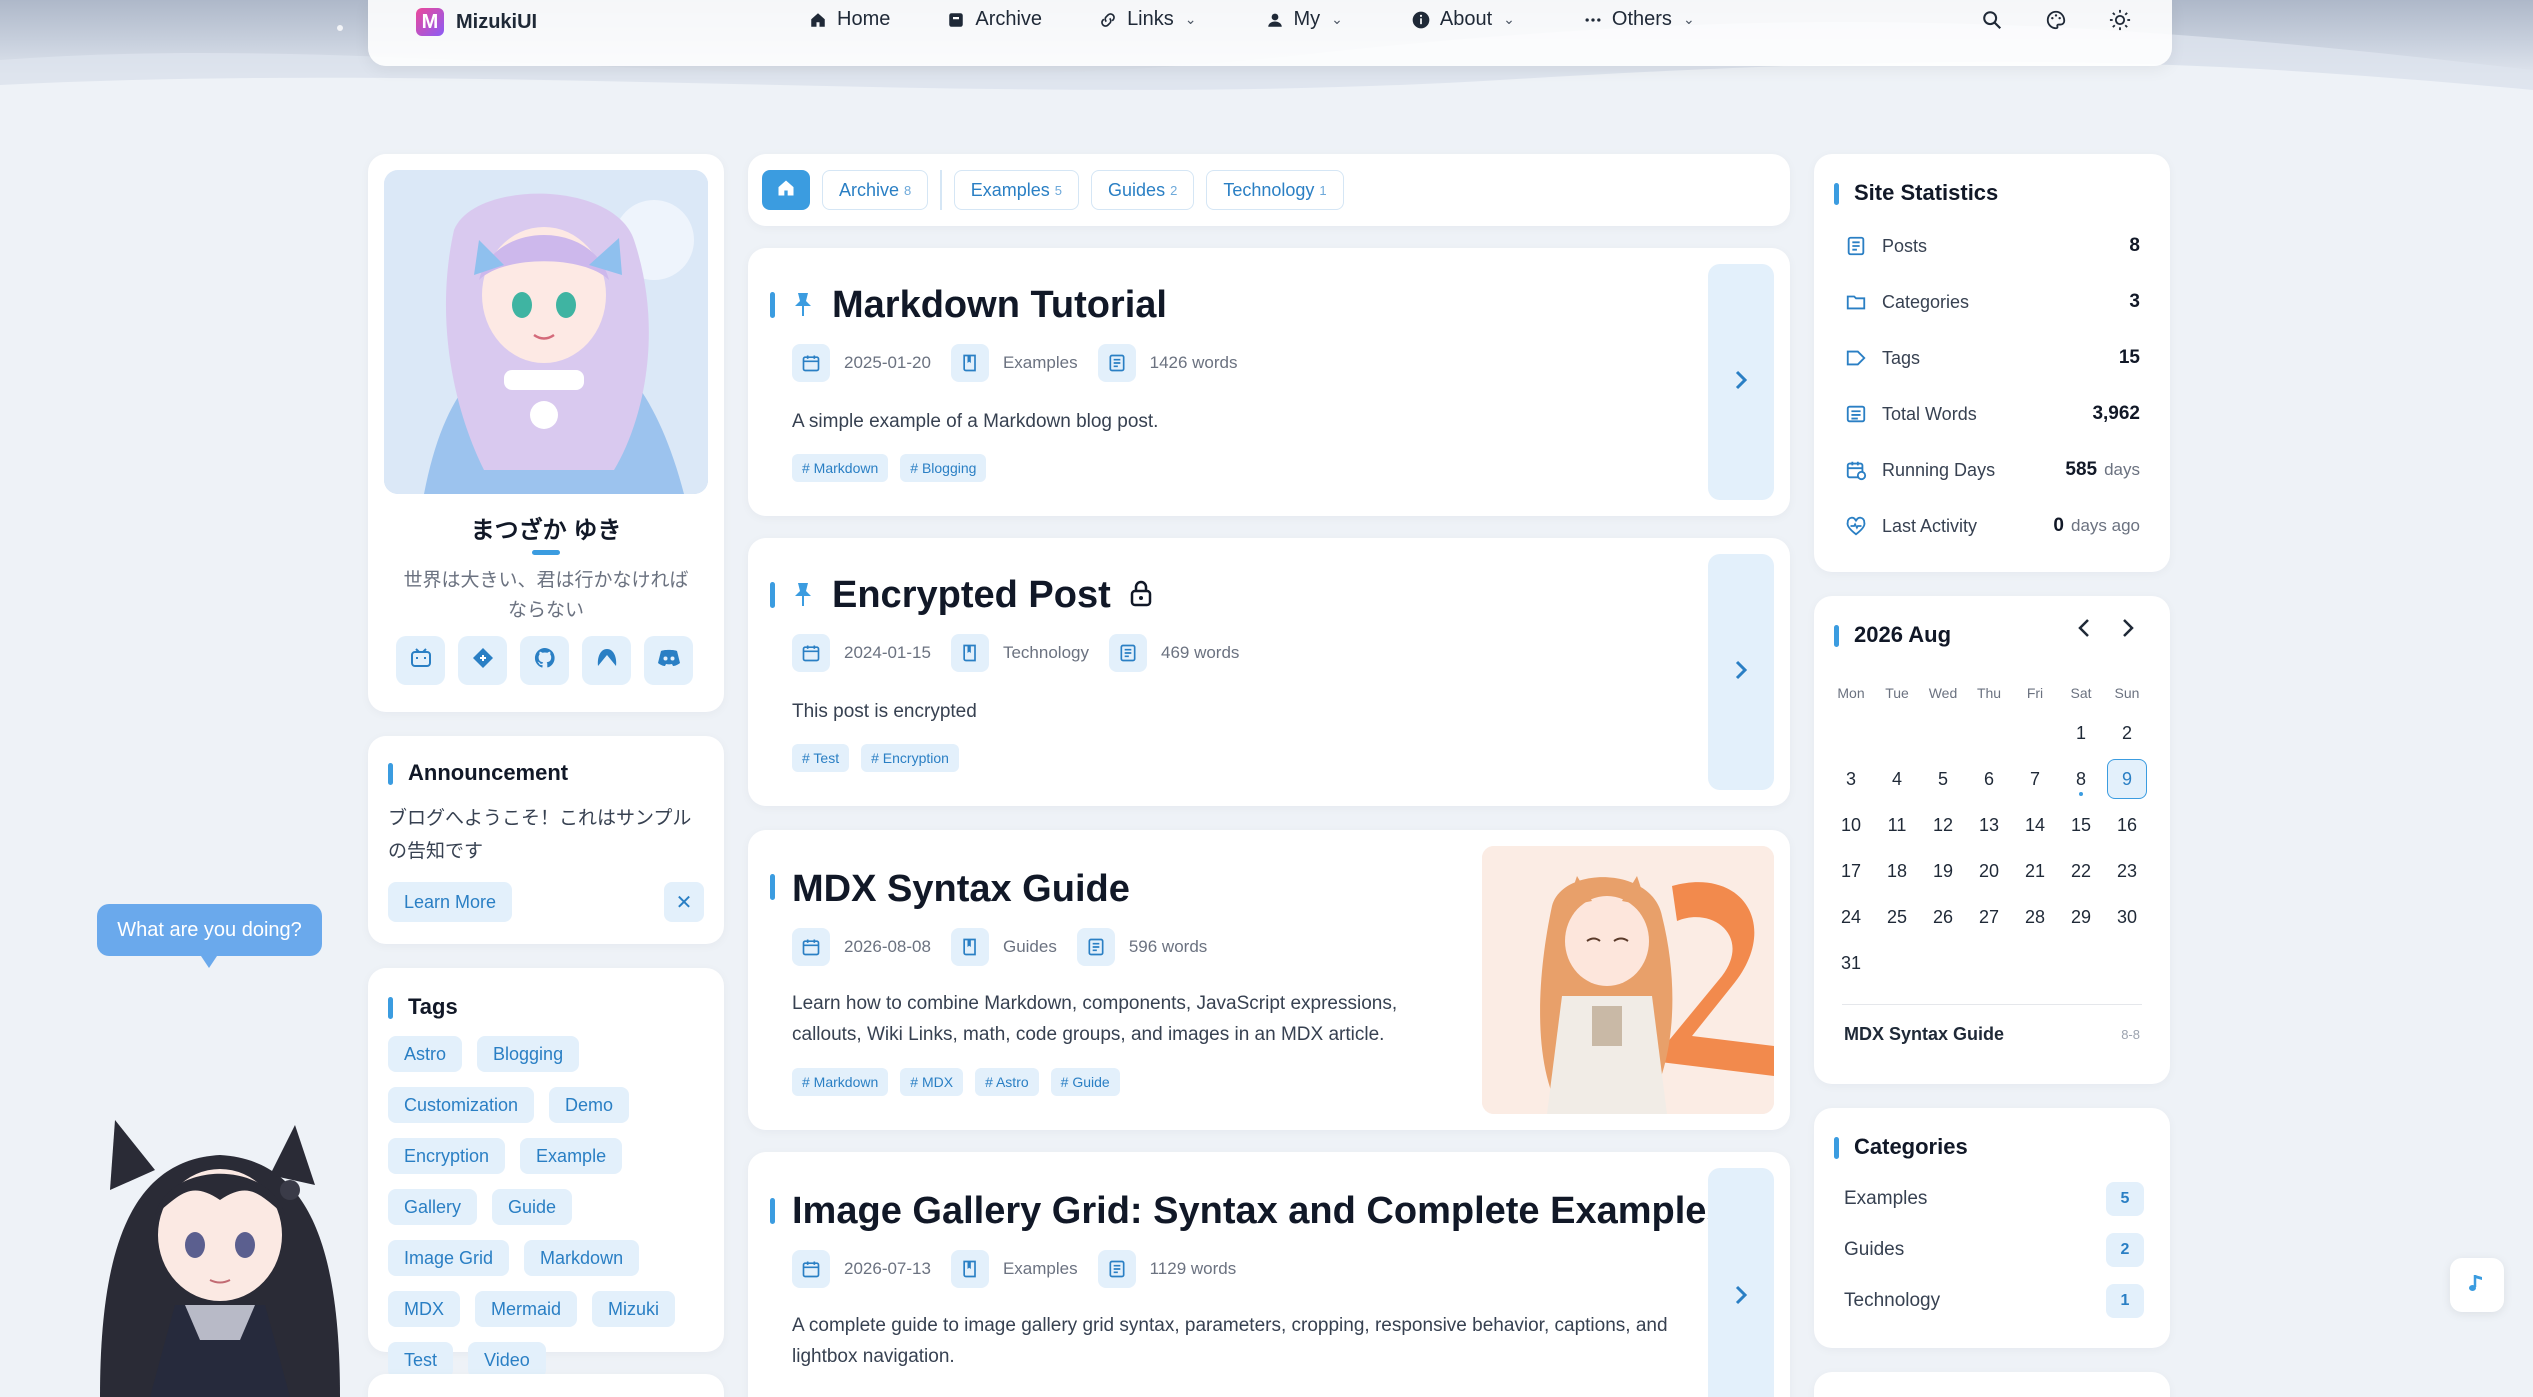 The image size is (2533, 1397). Describe the element at coordinates (421, 1360) in the screenshot. I see `tag-chip: Test` at that location.